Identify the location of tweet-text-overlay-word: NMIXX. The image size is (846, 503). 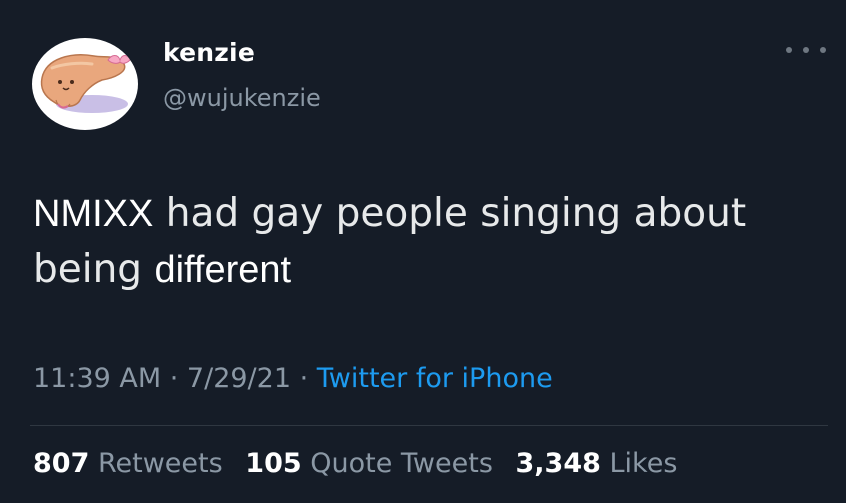
(93, 214).